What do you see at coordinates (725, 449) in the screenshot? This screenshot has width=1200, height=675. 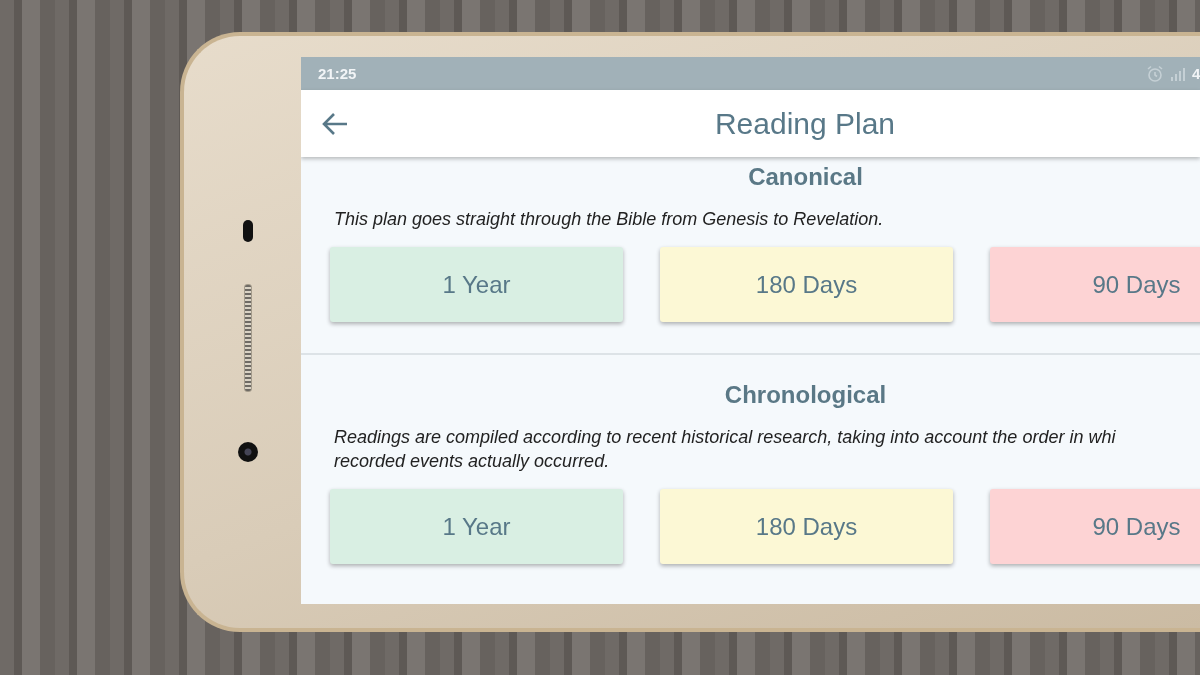 I see `section-description: Readings are compiled according to recent historical research, taking into account the order in whi recorded events actually occurred.` at bounding box center [725, 449].